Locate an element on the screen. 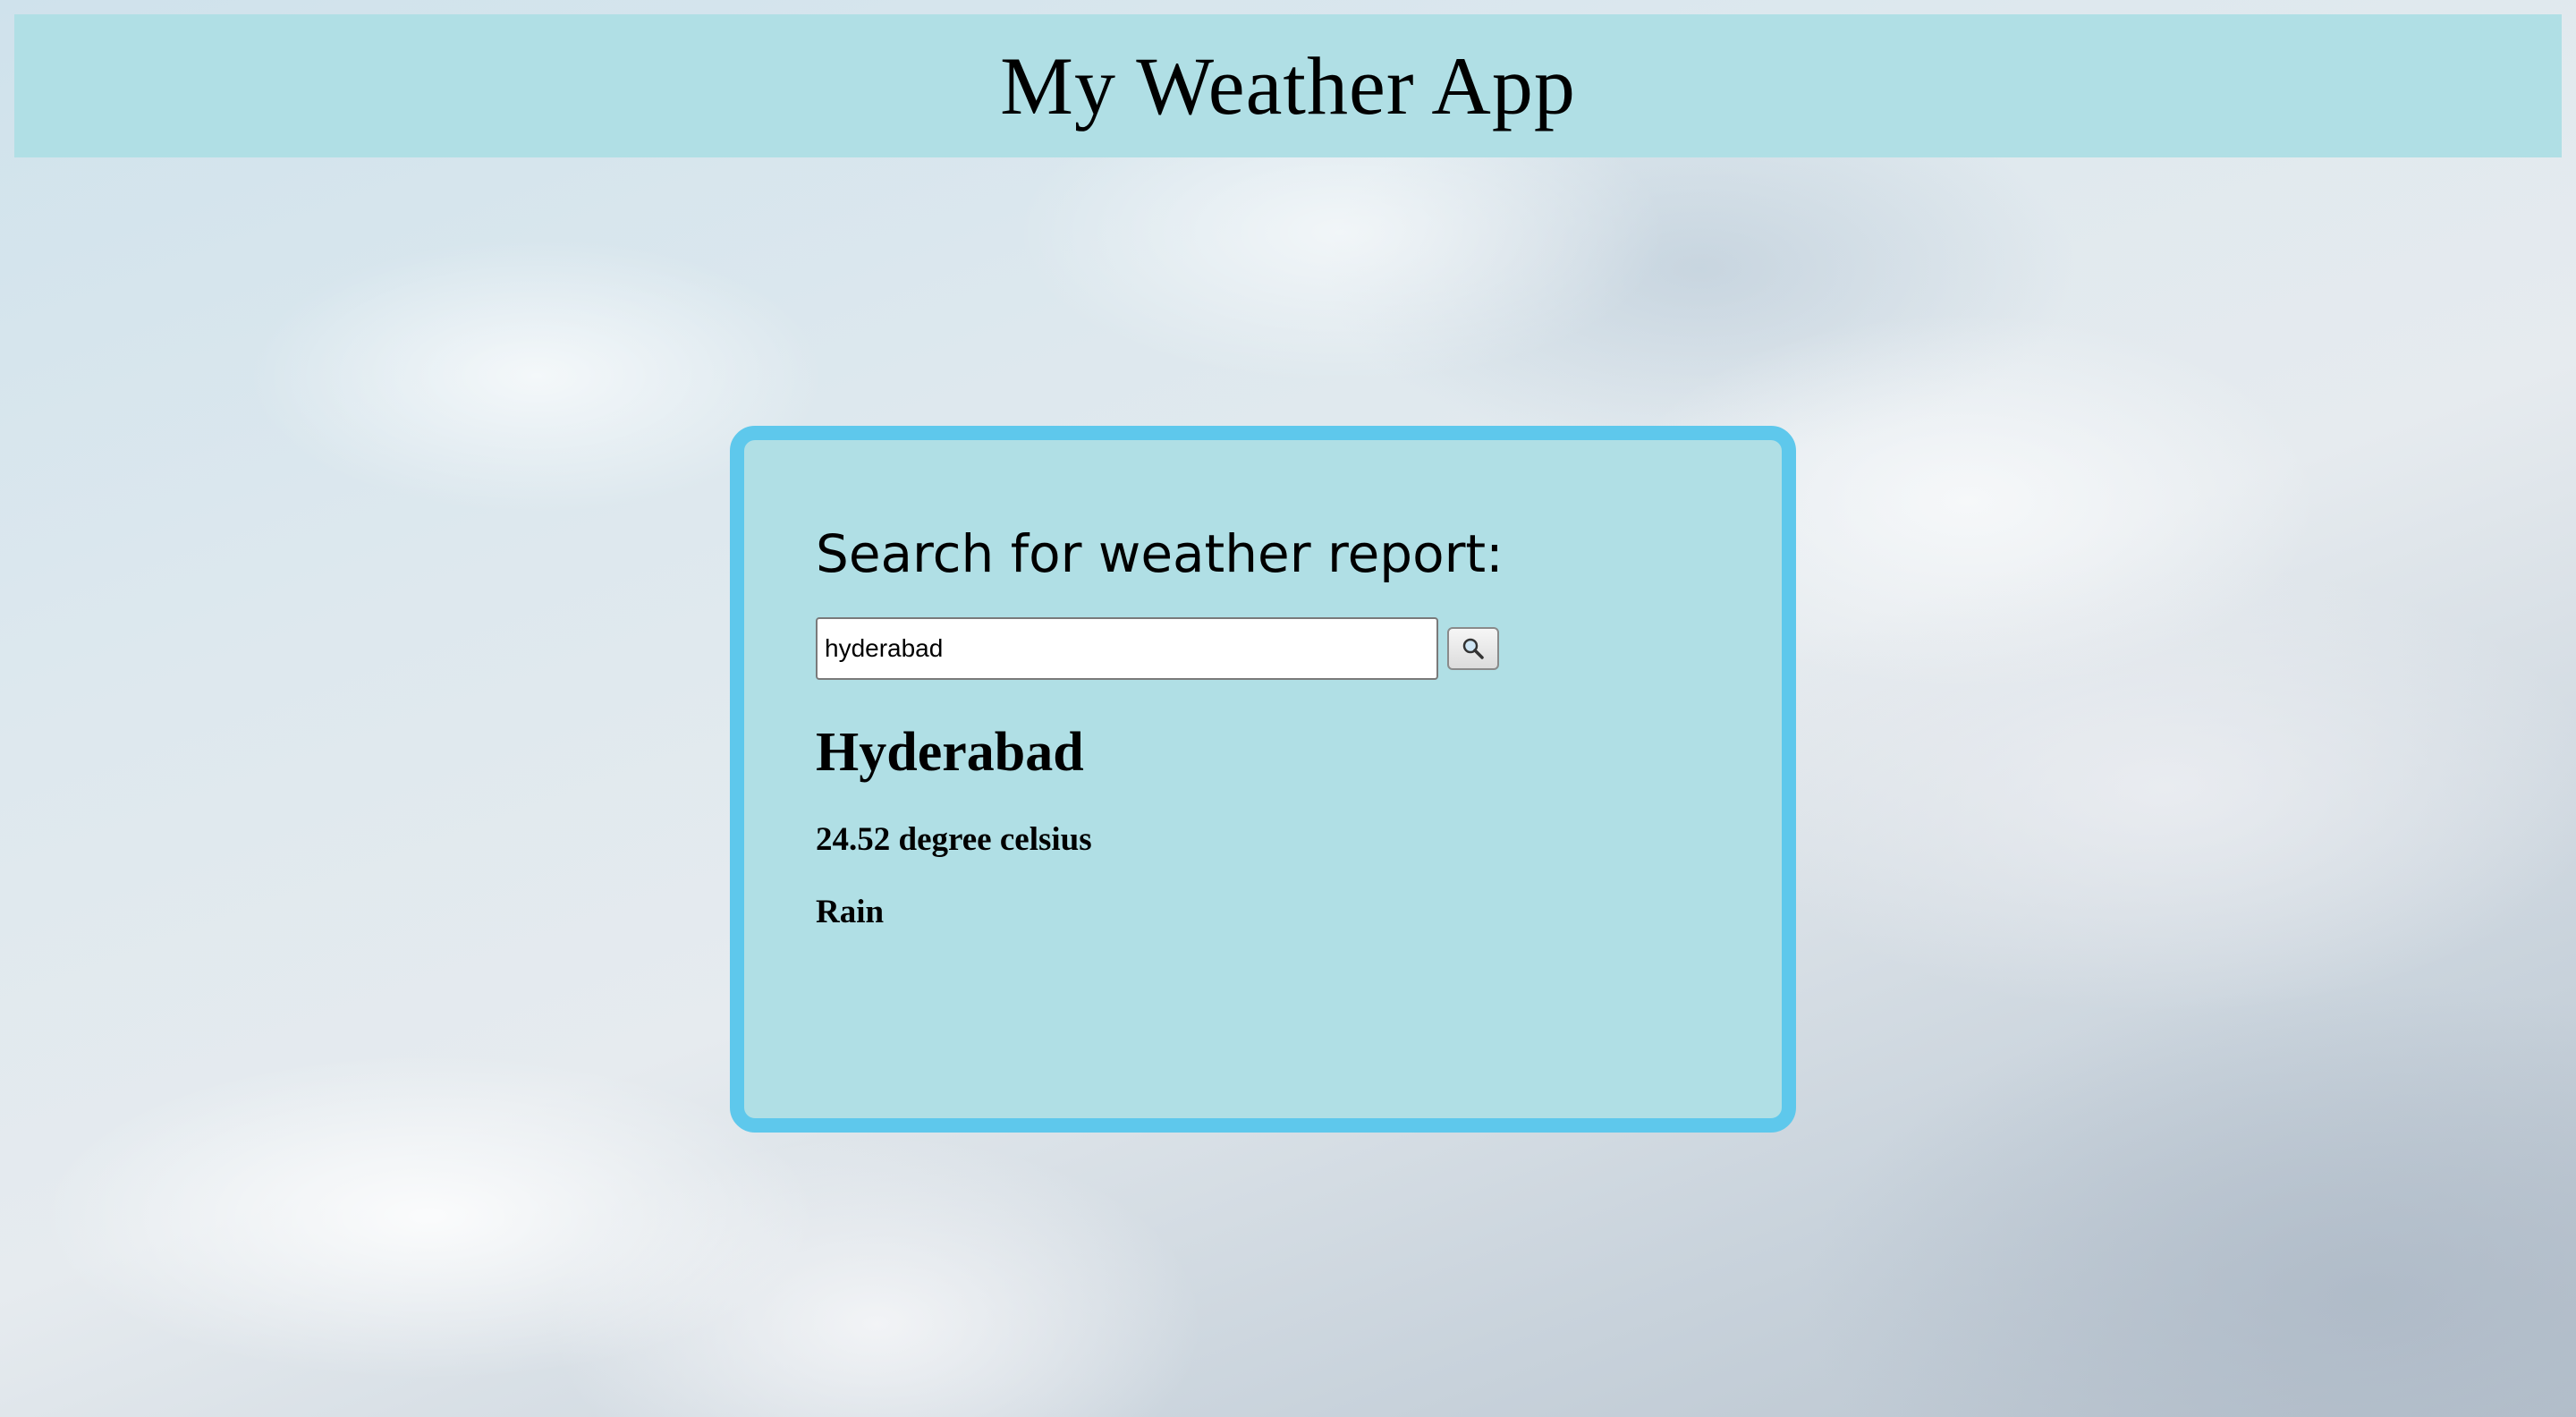 This screenshot has height=1417, width=2576. search-row is located at coordinates (1299, 648).